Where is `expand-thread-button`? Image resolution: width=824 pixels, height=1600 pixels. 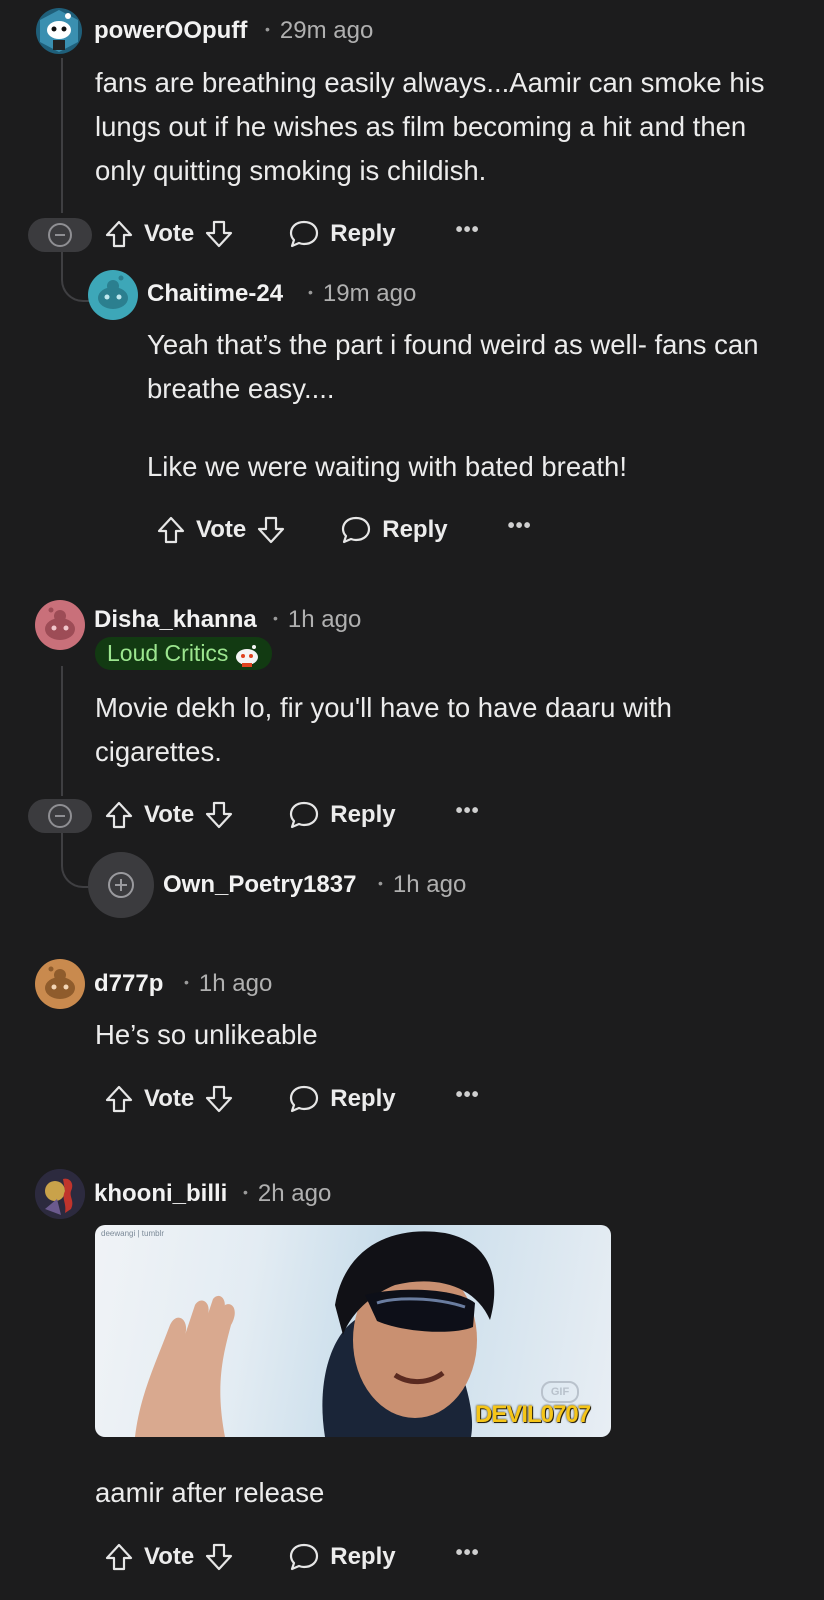 expand-thread-button is located at coordinates (121, 885).